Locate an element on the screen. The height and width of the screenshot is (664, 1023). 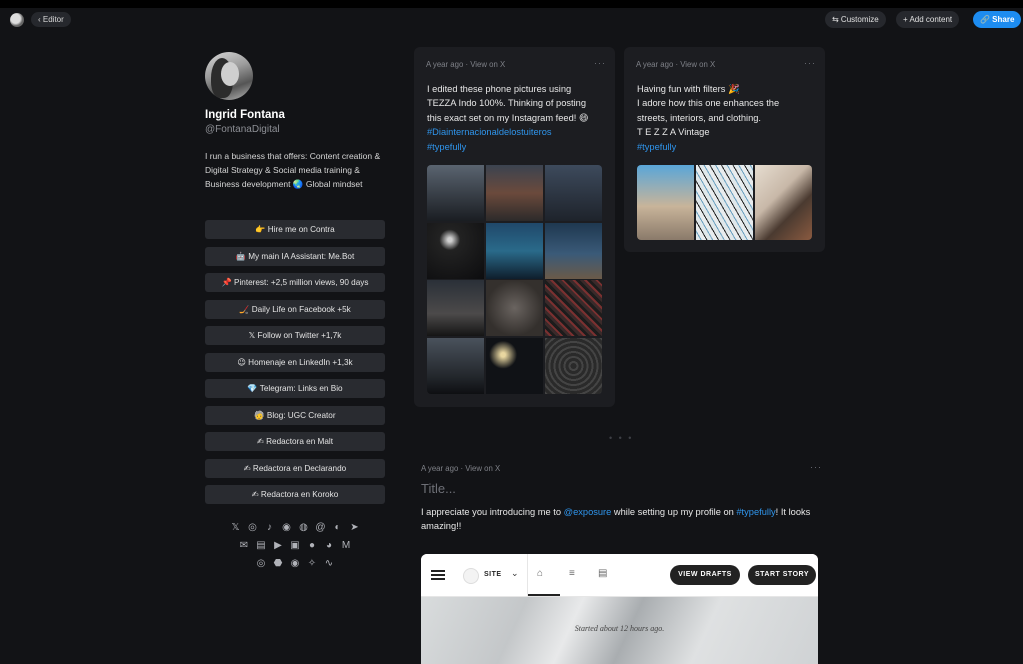
window-top-strip is located at coordinates (511, 4).